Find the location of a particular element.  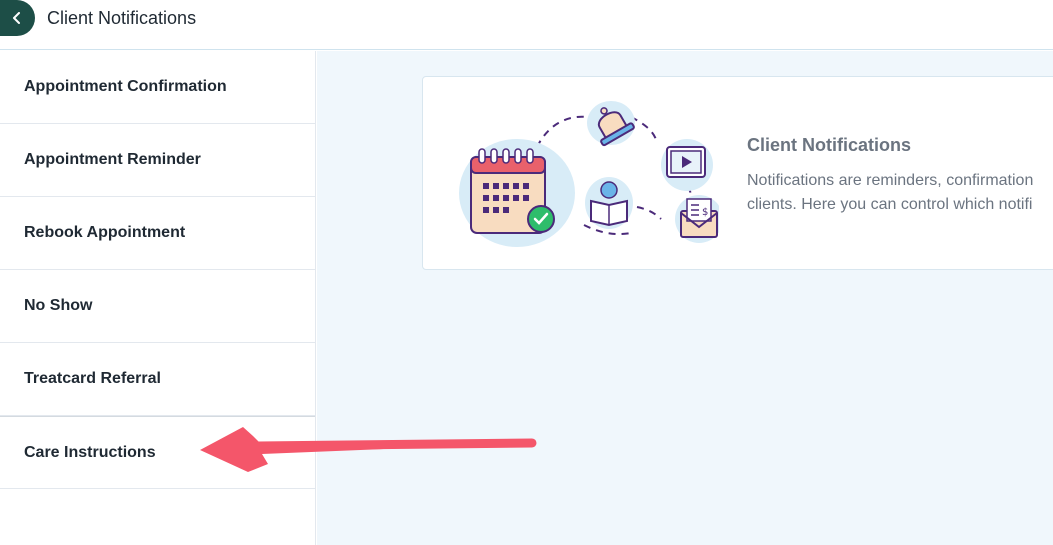

sidebar-item-appointment-reminder: Appointment Reminder is located at coordinates (157, 160).